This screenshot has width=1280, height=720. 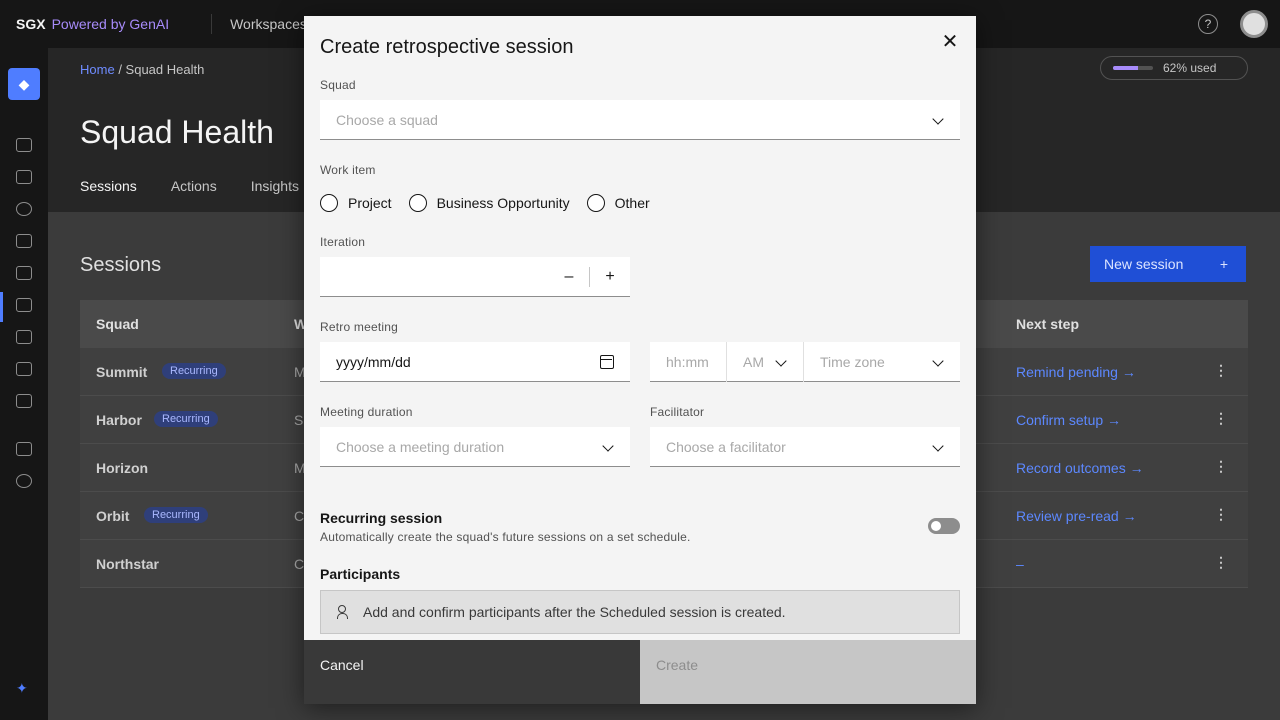 I want to click on tab-insights: Insights, so click(x=275, y=197).